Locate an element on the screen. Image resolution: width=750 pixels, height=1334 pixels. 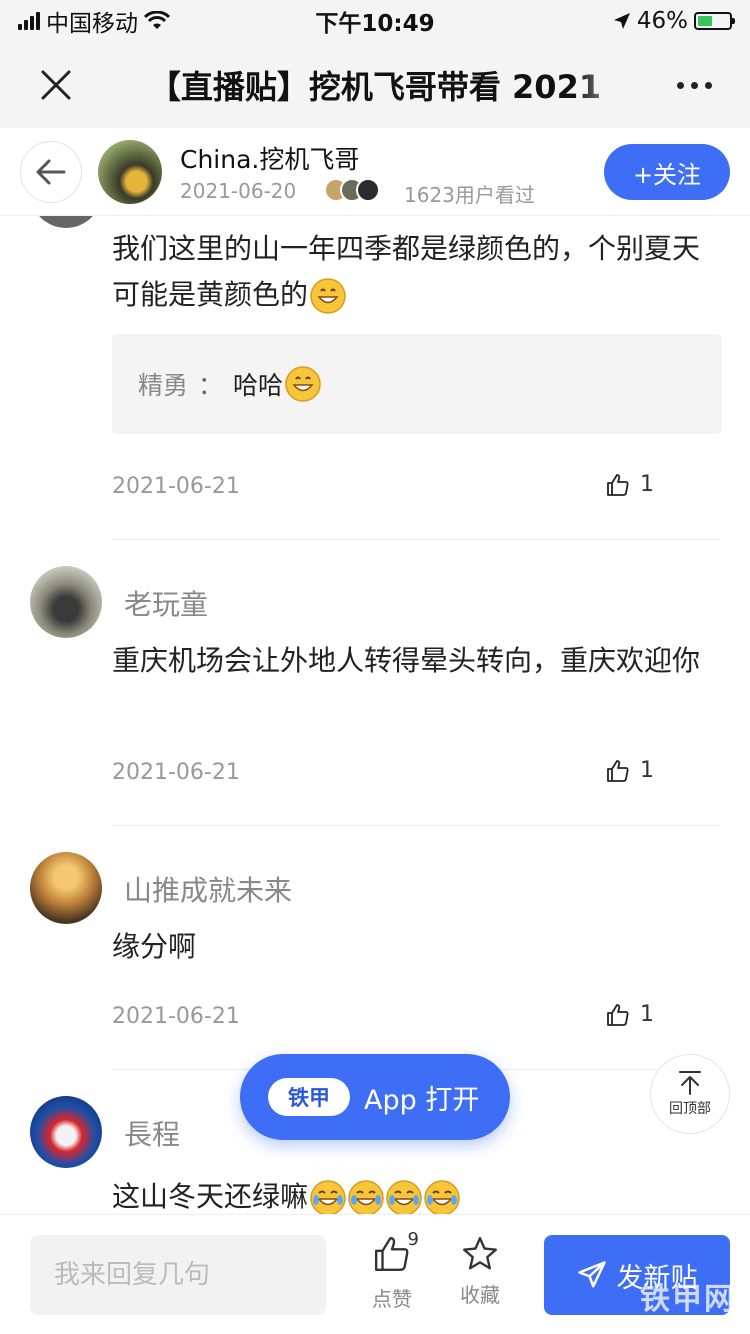
follow-button: +关注 is located at coordinates (667, 172).